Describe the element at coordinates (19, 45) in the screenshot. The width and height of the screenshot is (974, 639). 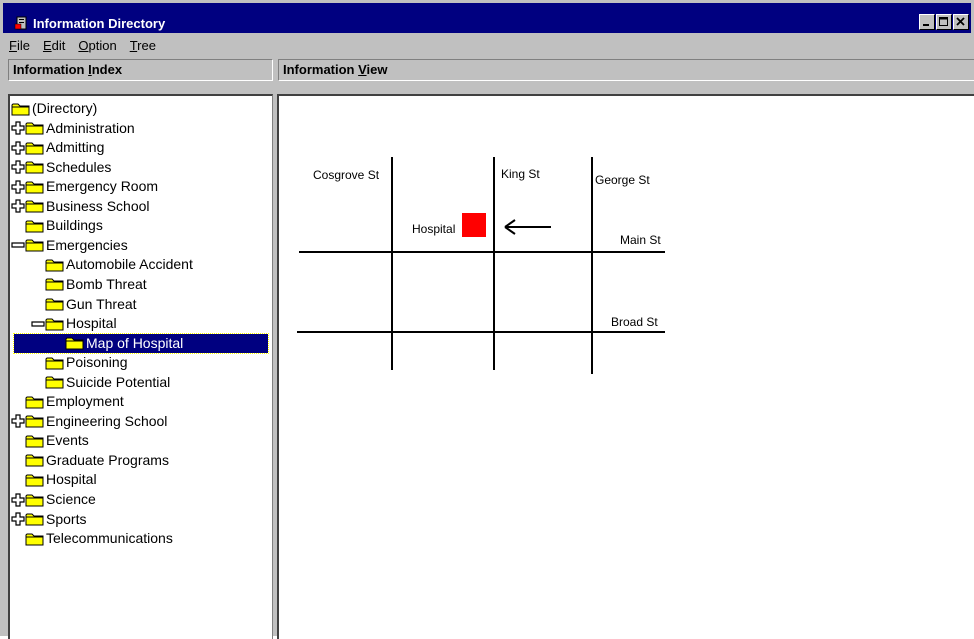
I see `menu-file: File` at that location.